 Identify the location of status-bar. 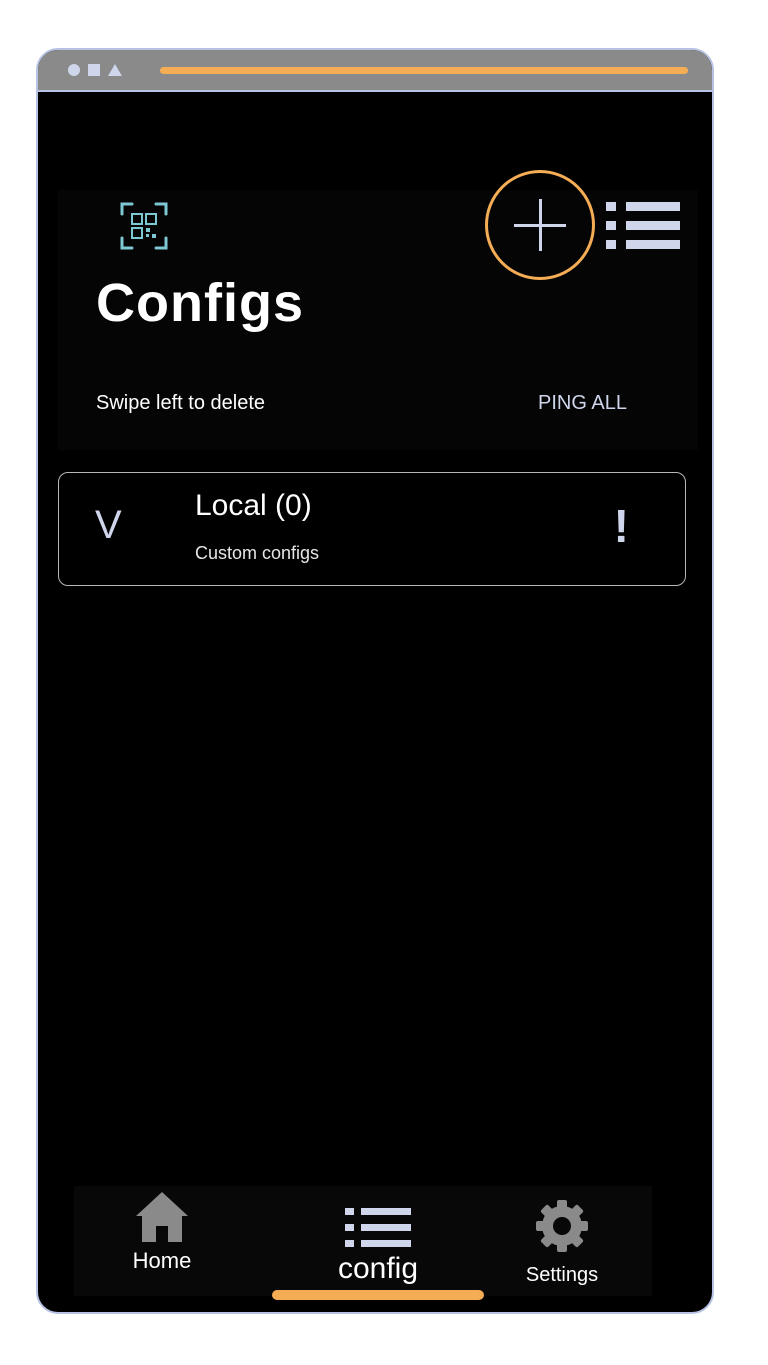
(375, 71).